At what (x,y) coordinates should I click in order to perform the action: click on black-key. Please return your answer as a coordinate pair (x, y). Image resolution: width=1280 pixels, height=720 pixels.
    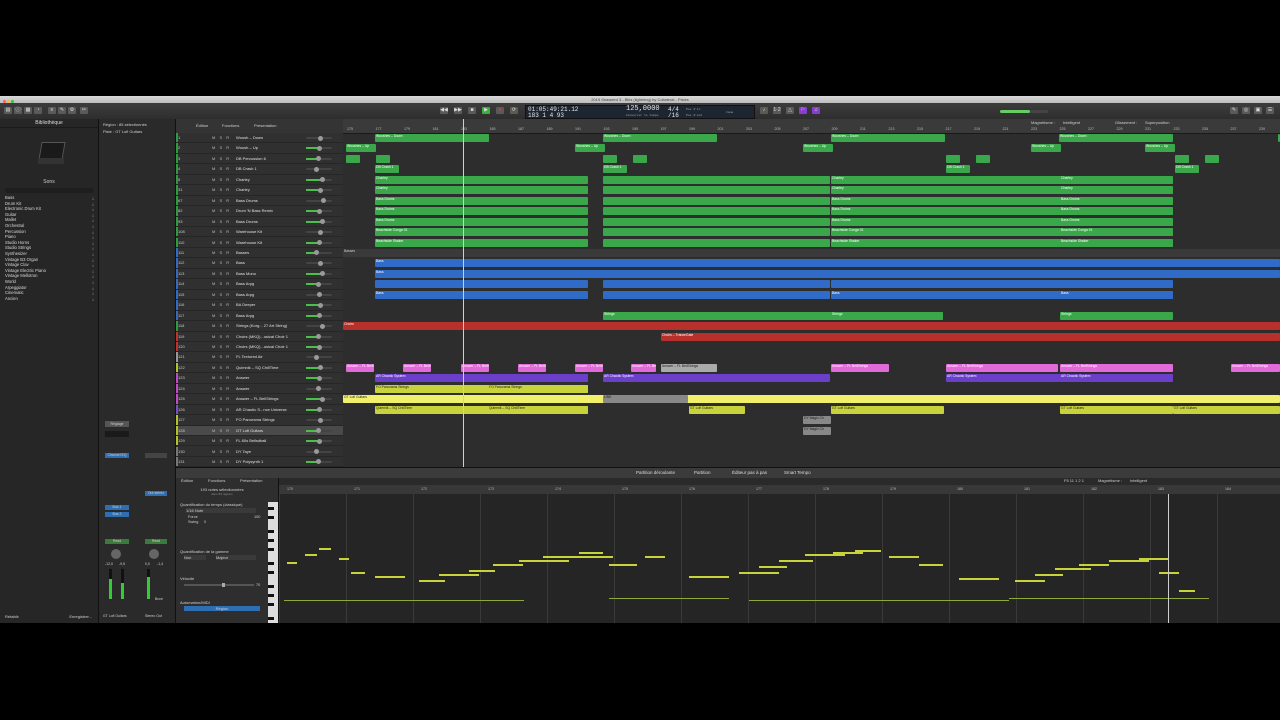
    Looking at the image, I should click on (271, 605).